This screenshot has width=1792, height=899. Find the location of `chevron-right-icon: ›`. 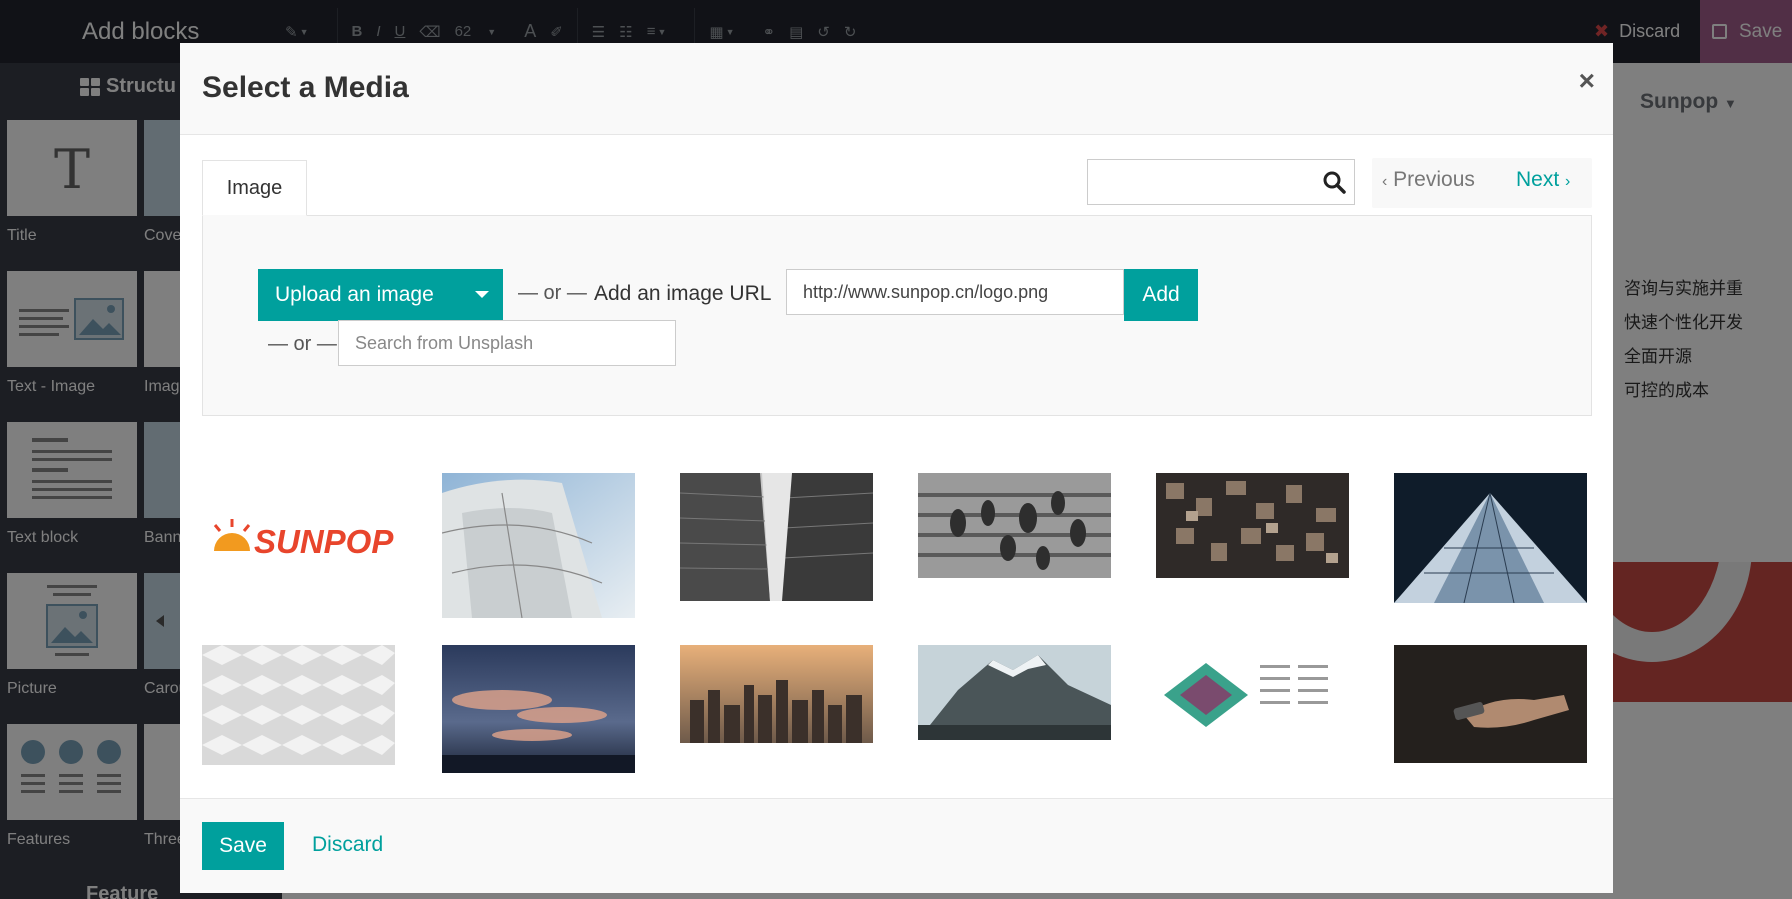

chevron-right-icon: › is located at coordinates (1568, 181).